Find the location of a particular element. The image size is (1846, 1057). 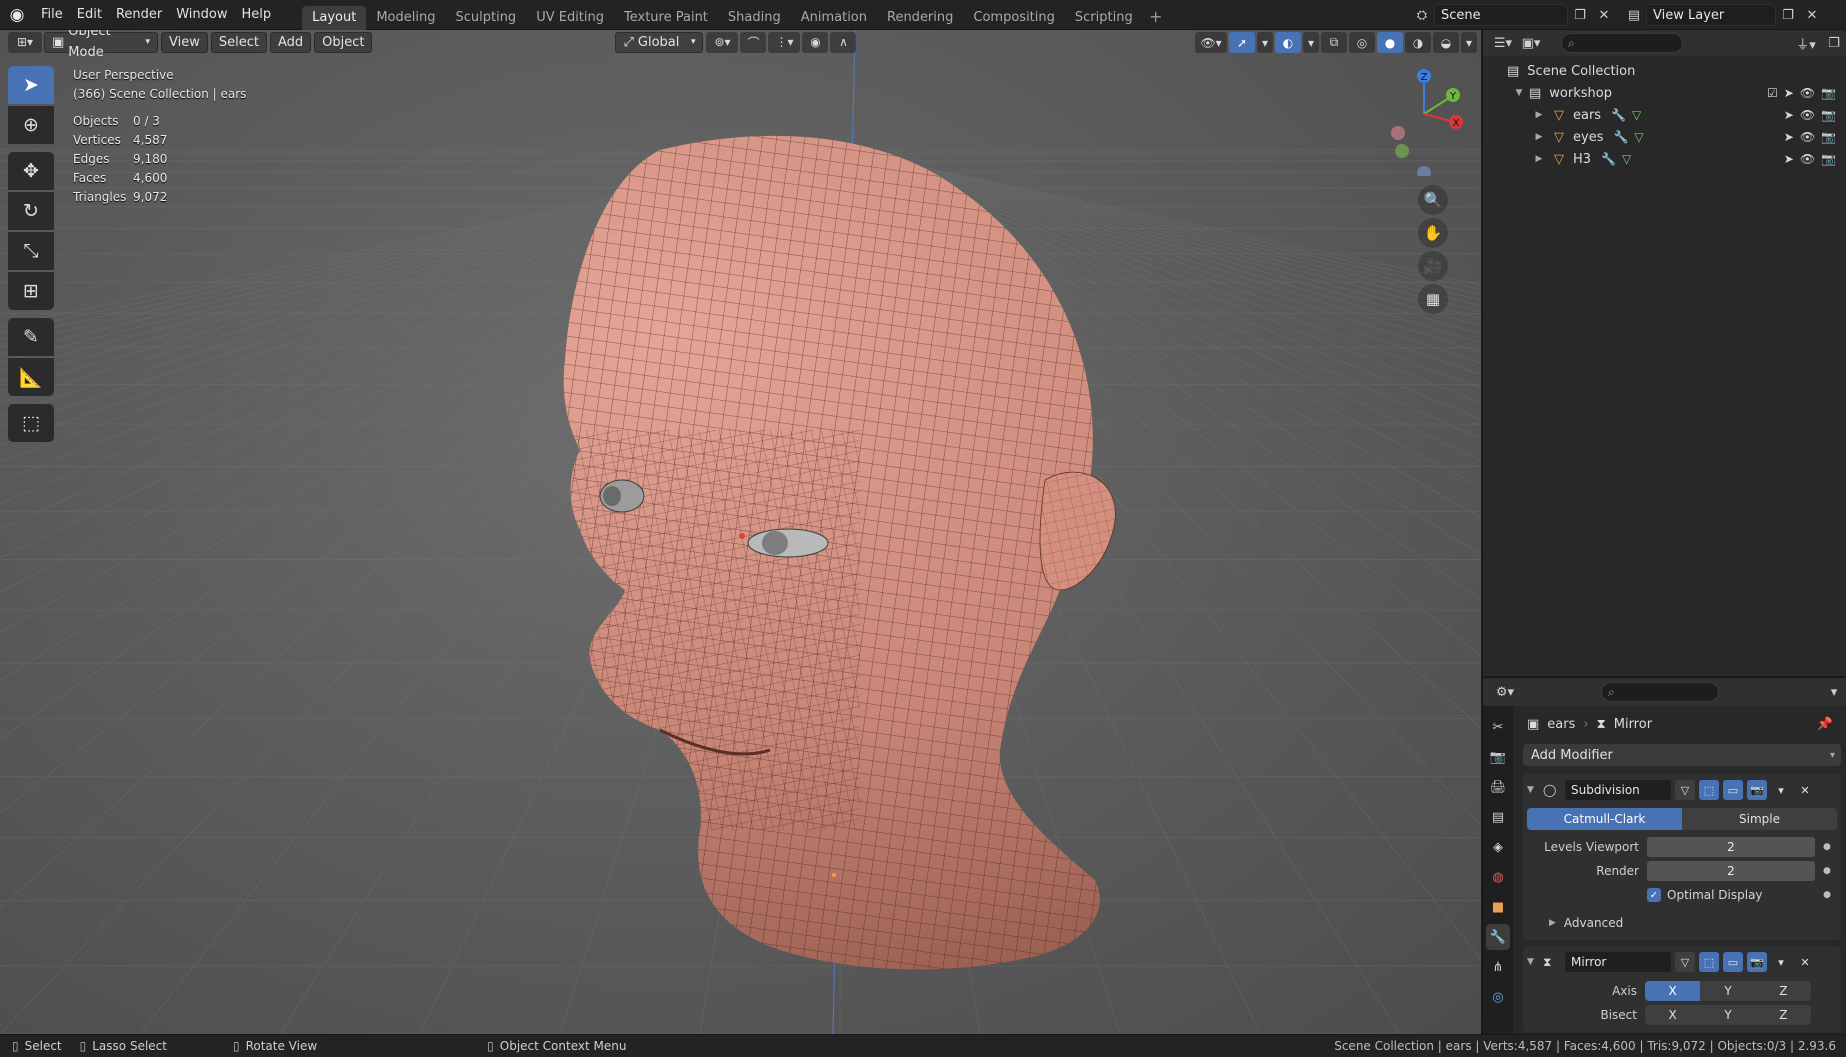

levels-viewport-field: 2 is located at coordinates (1731, 847).